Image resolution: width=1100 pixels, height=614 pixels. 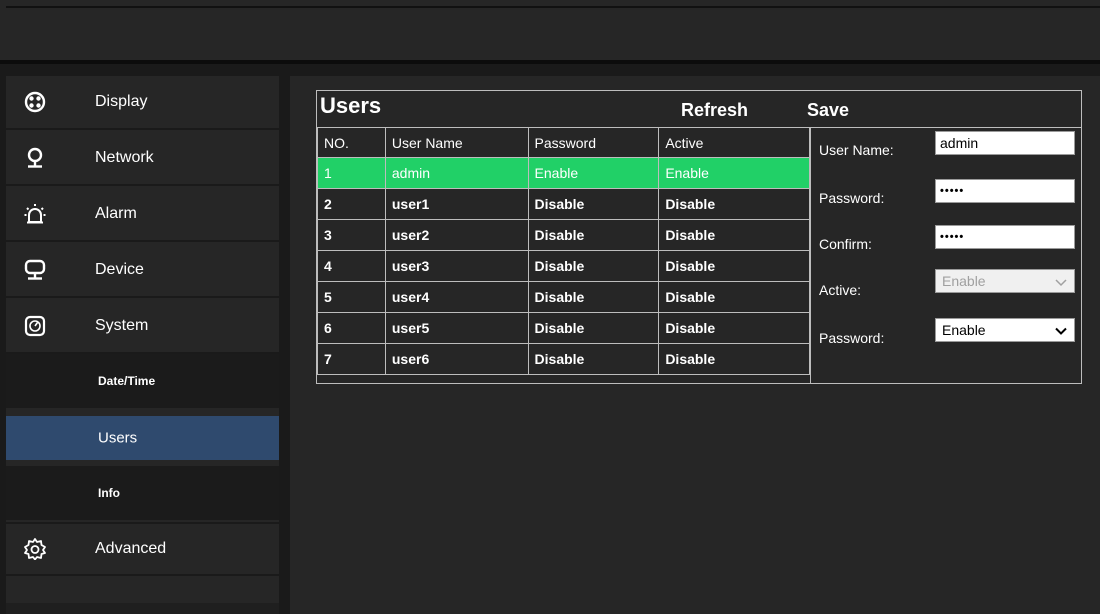 I want to click on sidebar-subitem-label: Info, so click(x=109, y=493).